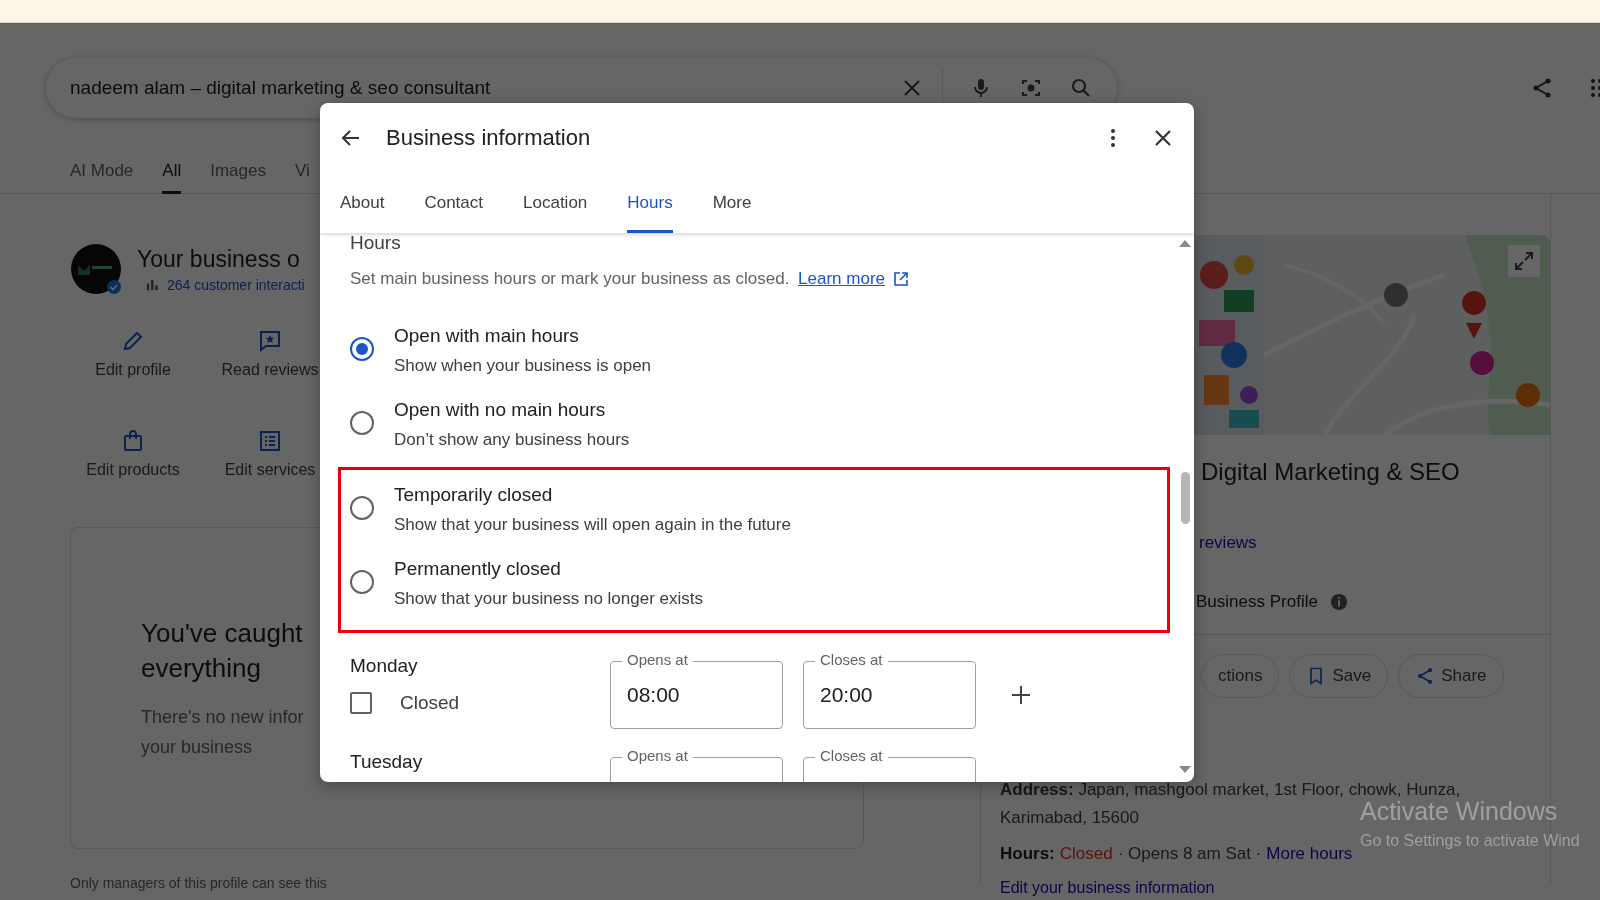  Describe the element at coordinates (1189, 854) in the screenshot. I see `hours-detail: · Opens 8 am Sat ·` at that location.